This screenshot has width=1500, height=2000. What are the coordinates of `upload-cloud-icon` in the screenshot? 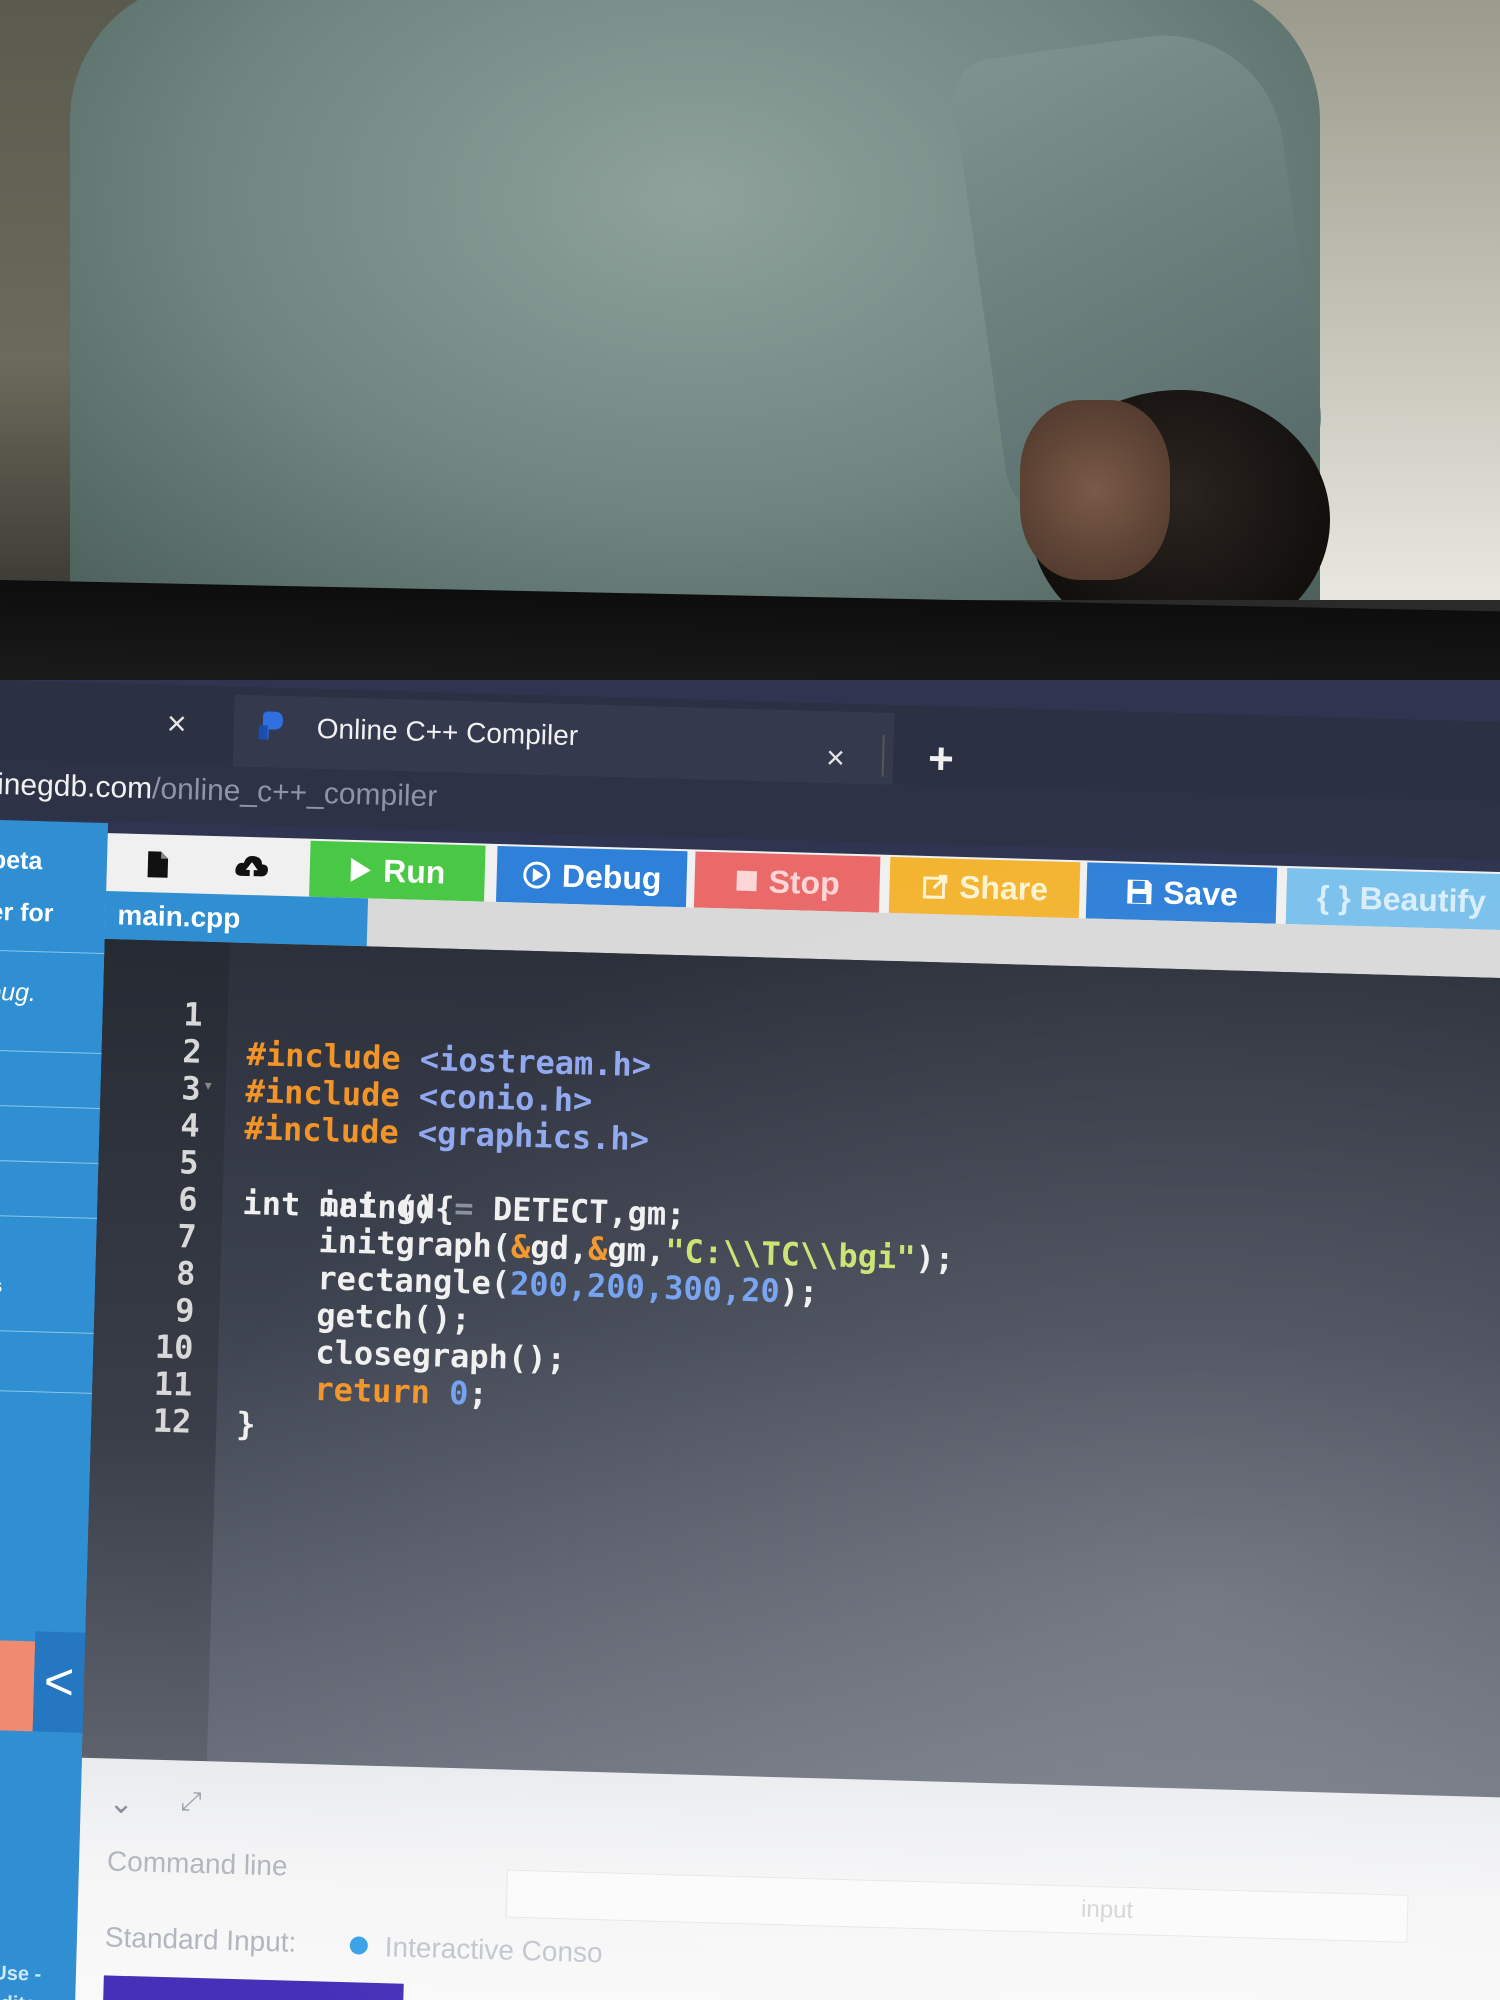 It's located at (251, 867).